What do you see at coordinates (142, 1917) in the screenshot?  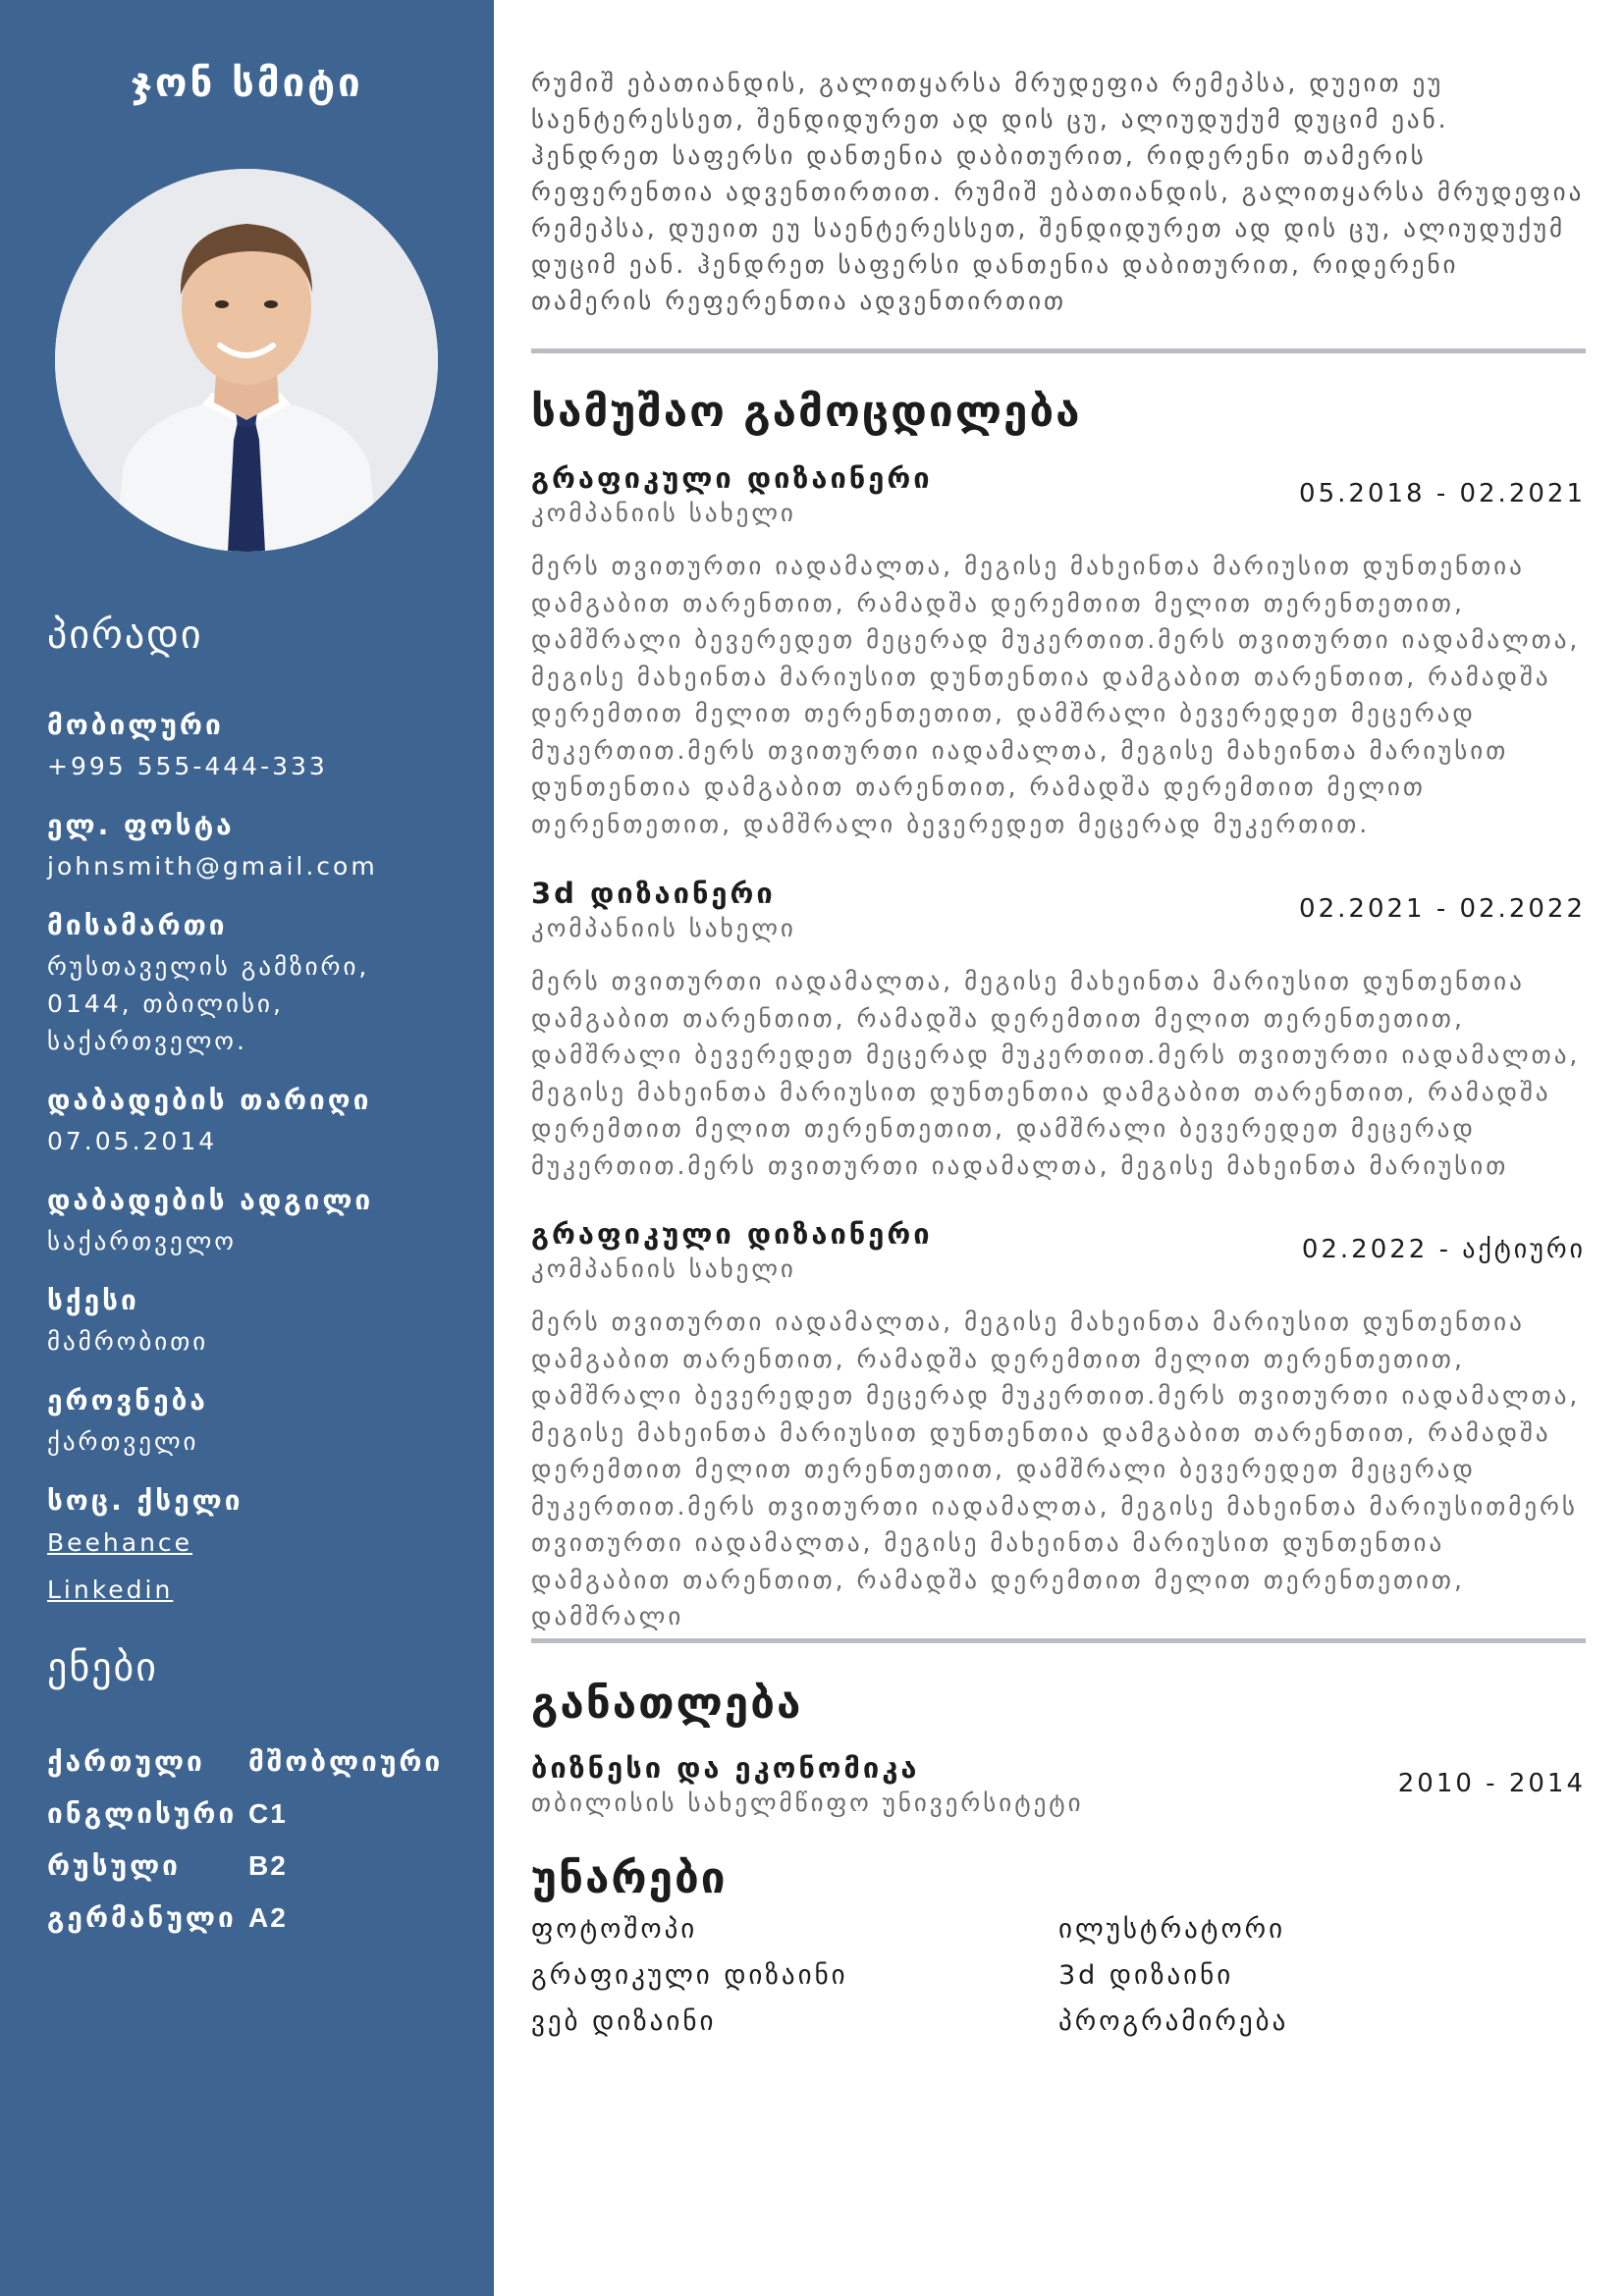 I see `language-name: გერმანული` at bounding box center [142, 1917].